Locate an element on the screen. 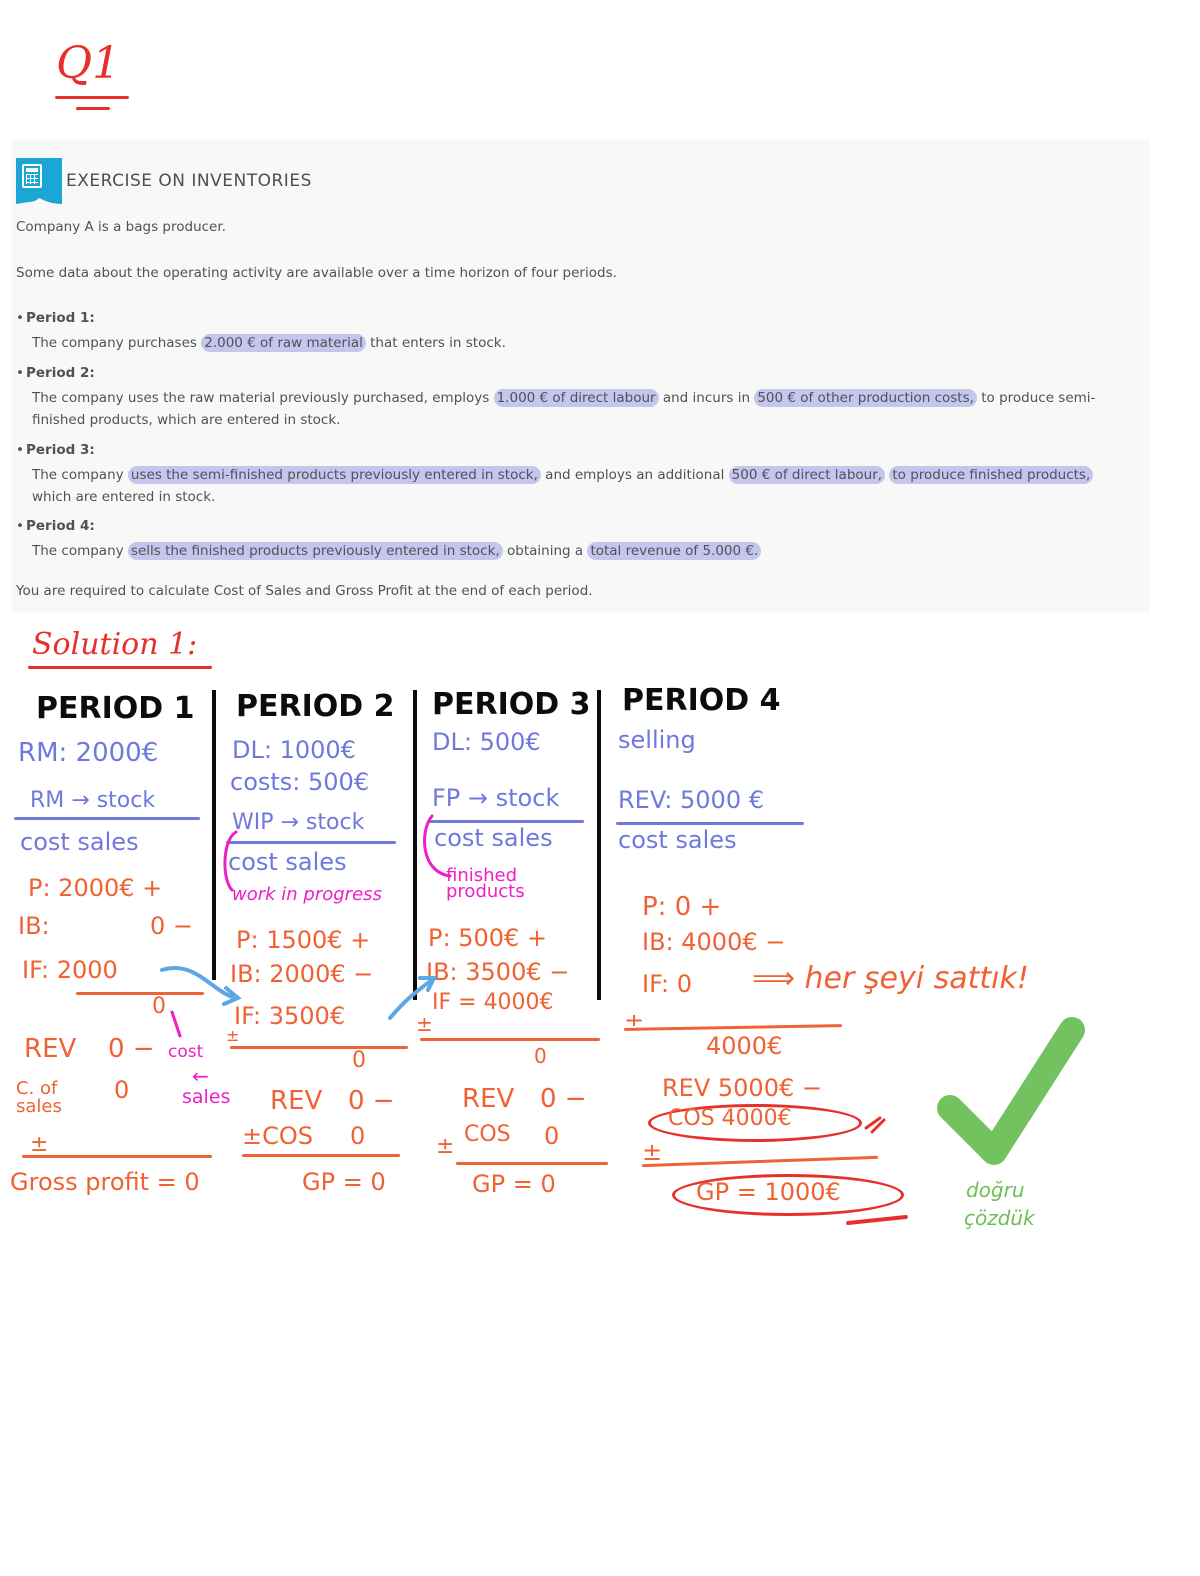 The image size is (1200, 1576). tick-mark-icon is located at coordinates (875, 1125).